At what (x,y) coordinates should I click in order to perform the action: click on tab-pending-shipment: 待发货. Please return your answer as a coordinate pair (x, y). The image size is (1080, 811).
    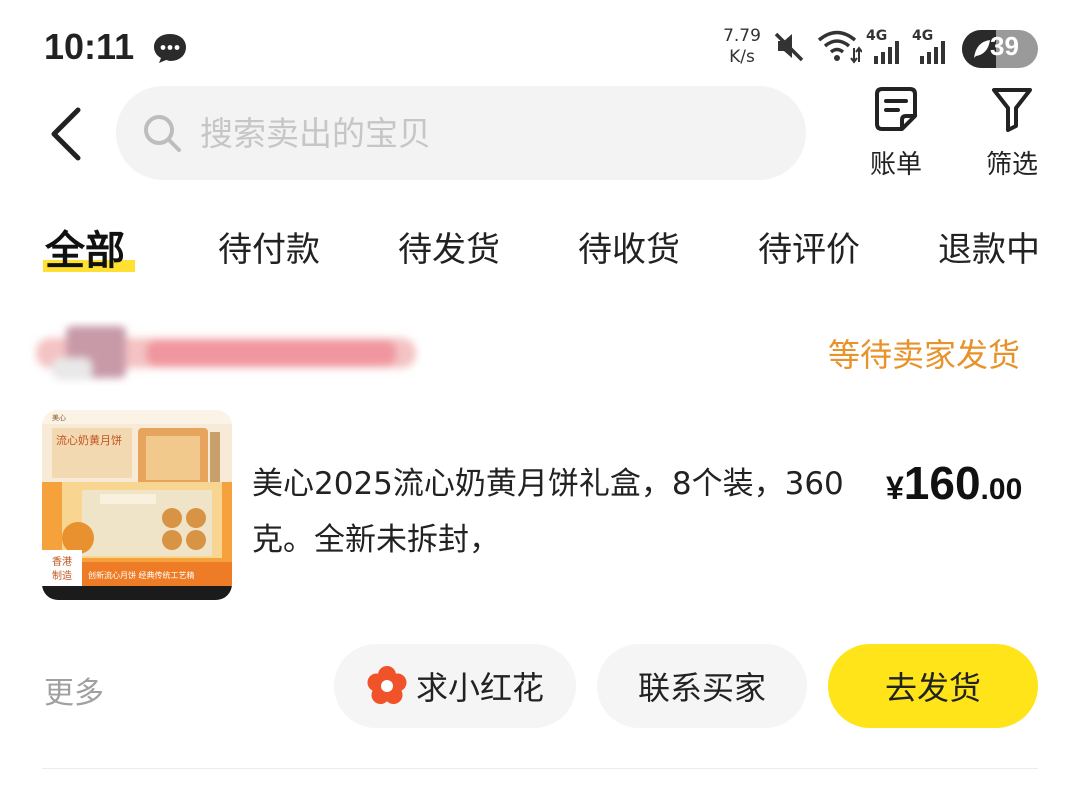
    Looking at the image, I should click on (449, 246).